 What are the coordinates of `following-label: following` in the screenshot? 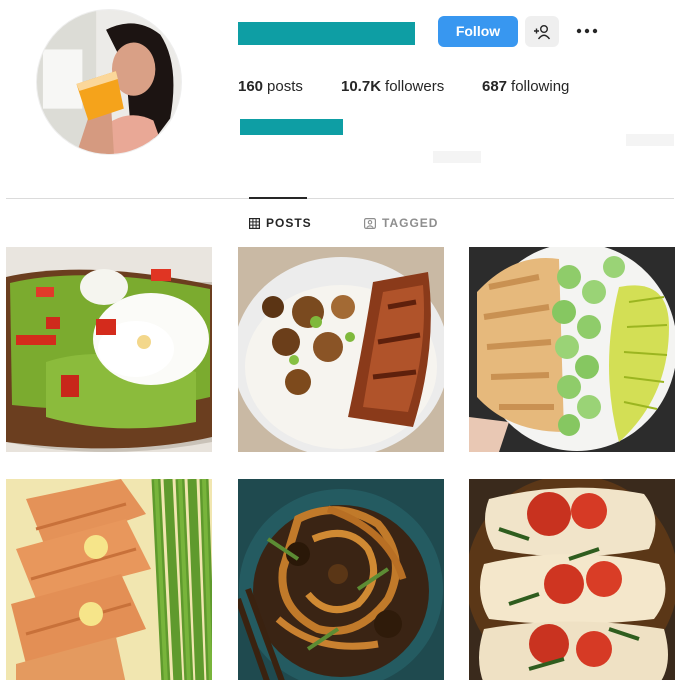 It's located at (540, 86).